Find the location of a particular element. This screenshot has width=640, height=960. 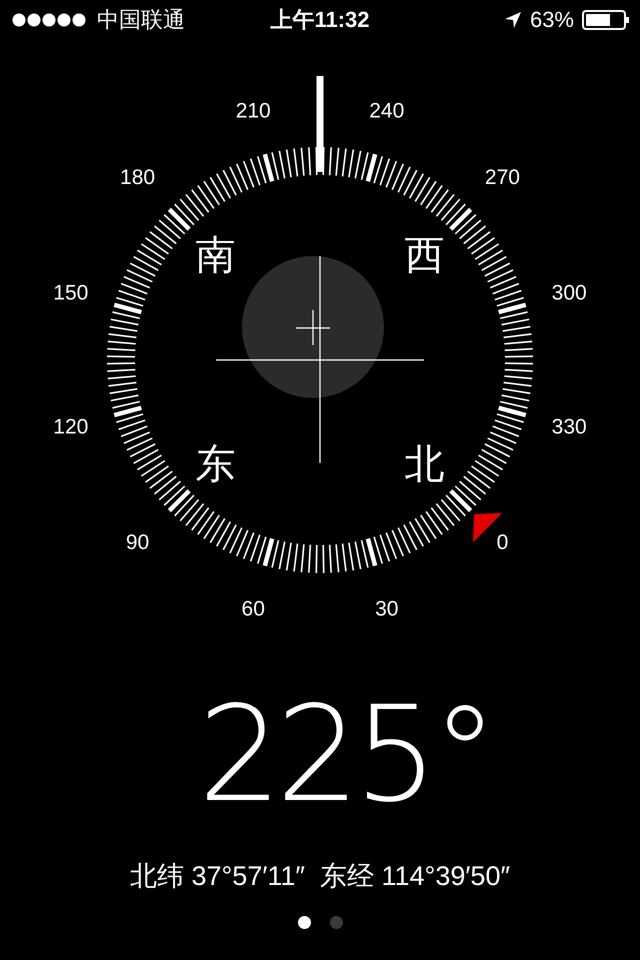

degree-label: 120 is located at coordinates (70, 426).